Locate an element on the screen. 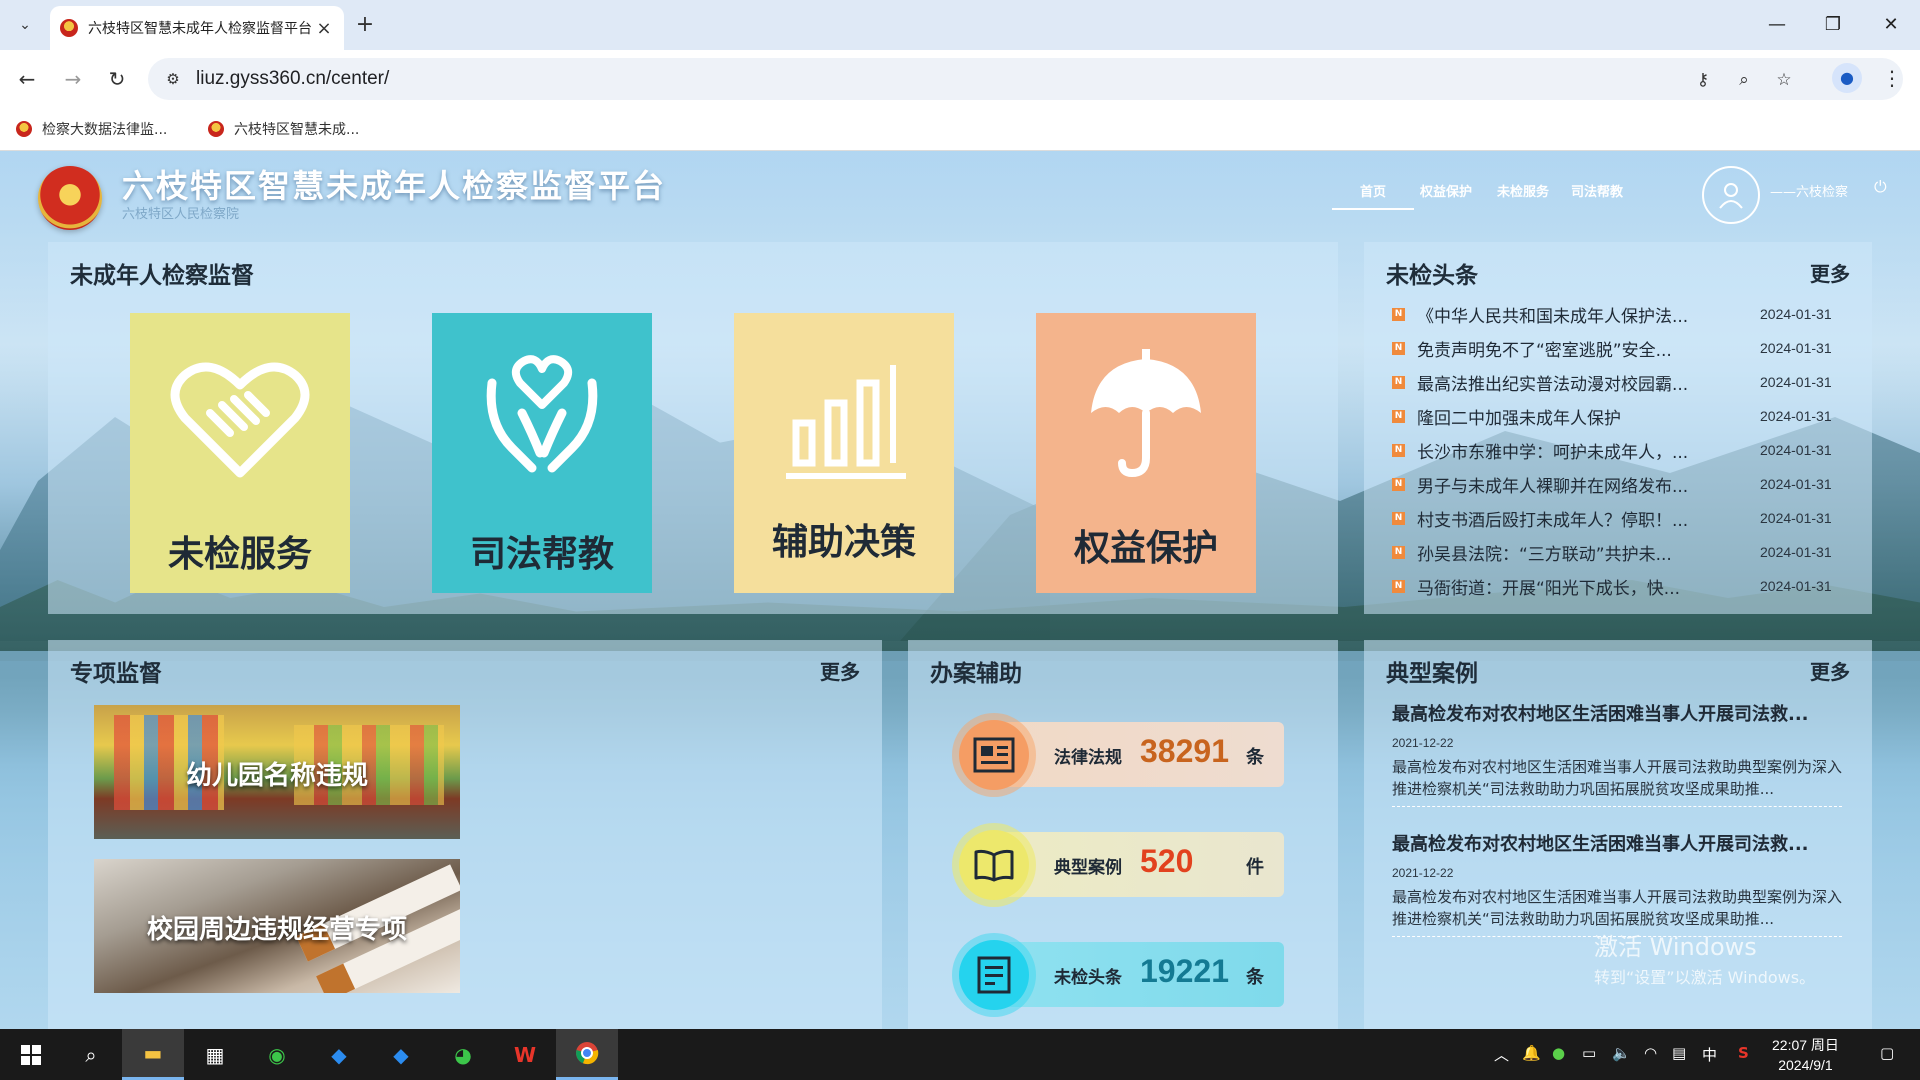 This screenshot has height=1080, width=1920. news-item: N 免责声明免不了“密室逃脱”安全... 2024-01-31 is located at coordinates (1617, 348).